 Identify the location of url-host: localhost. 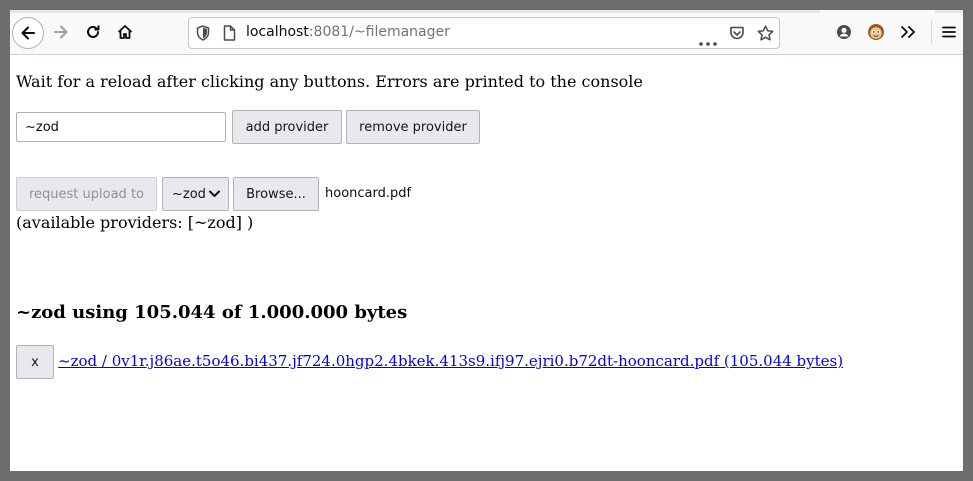
(277, 32).